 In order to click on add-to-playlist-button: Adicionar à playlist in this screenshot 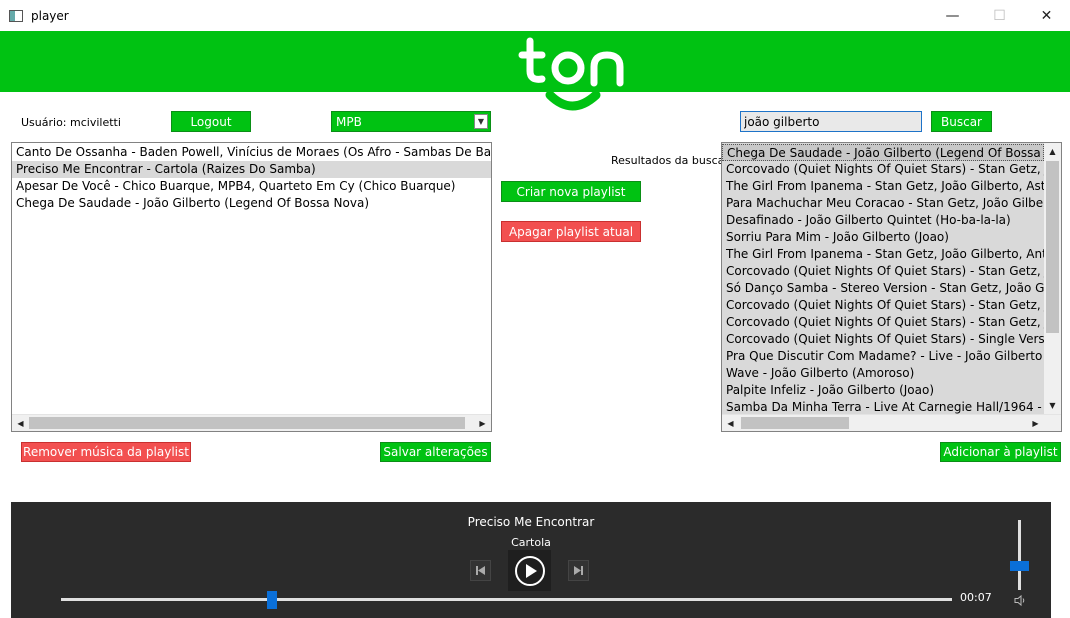, I will do `click(1000, 452)`.